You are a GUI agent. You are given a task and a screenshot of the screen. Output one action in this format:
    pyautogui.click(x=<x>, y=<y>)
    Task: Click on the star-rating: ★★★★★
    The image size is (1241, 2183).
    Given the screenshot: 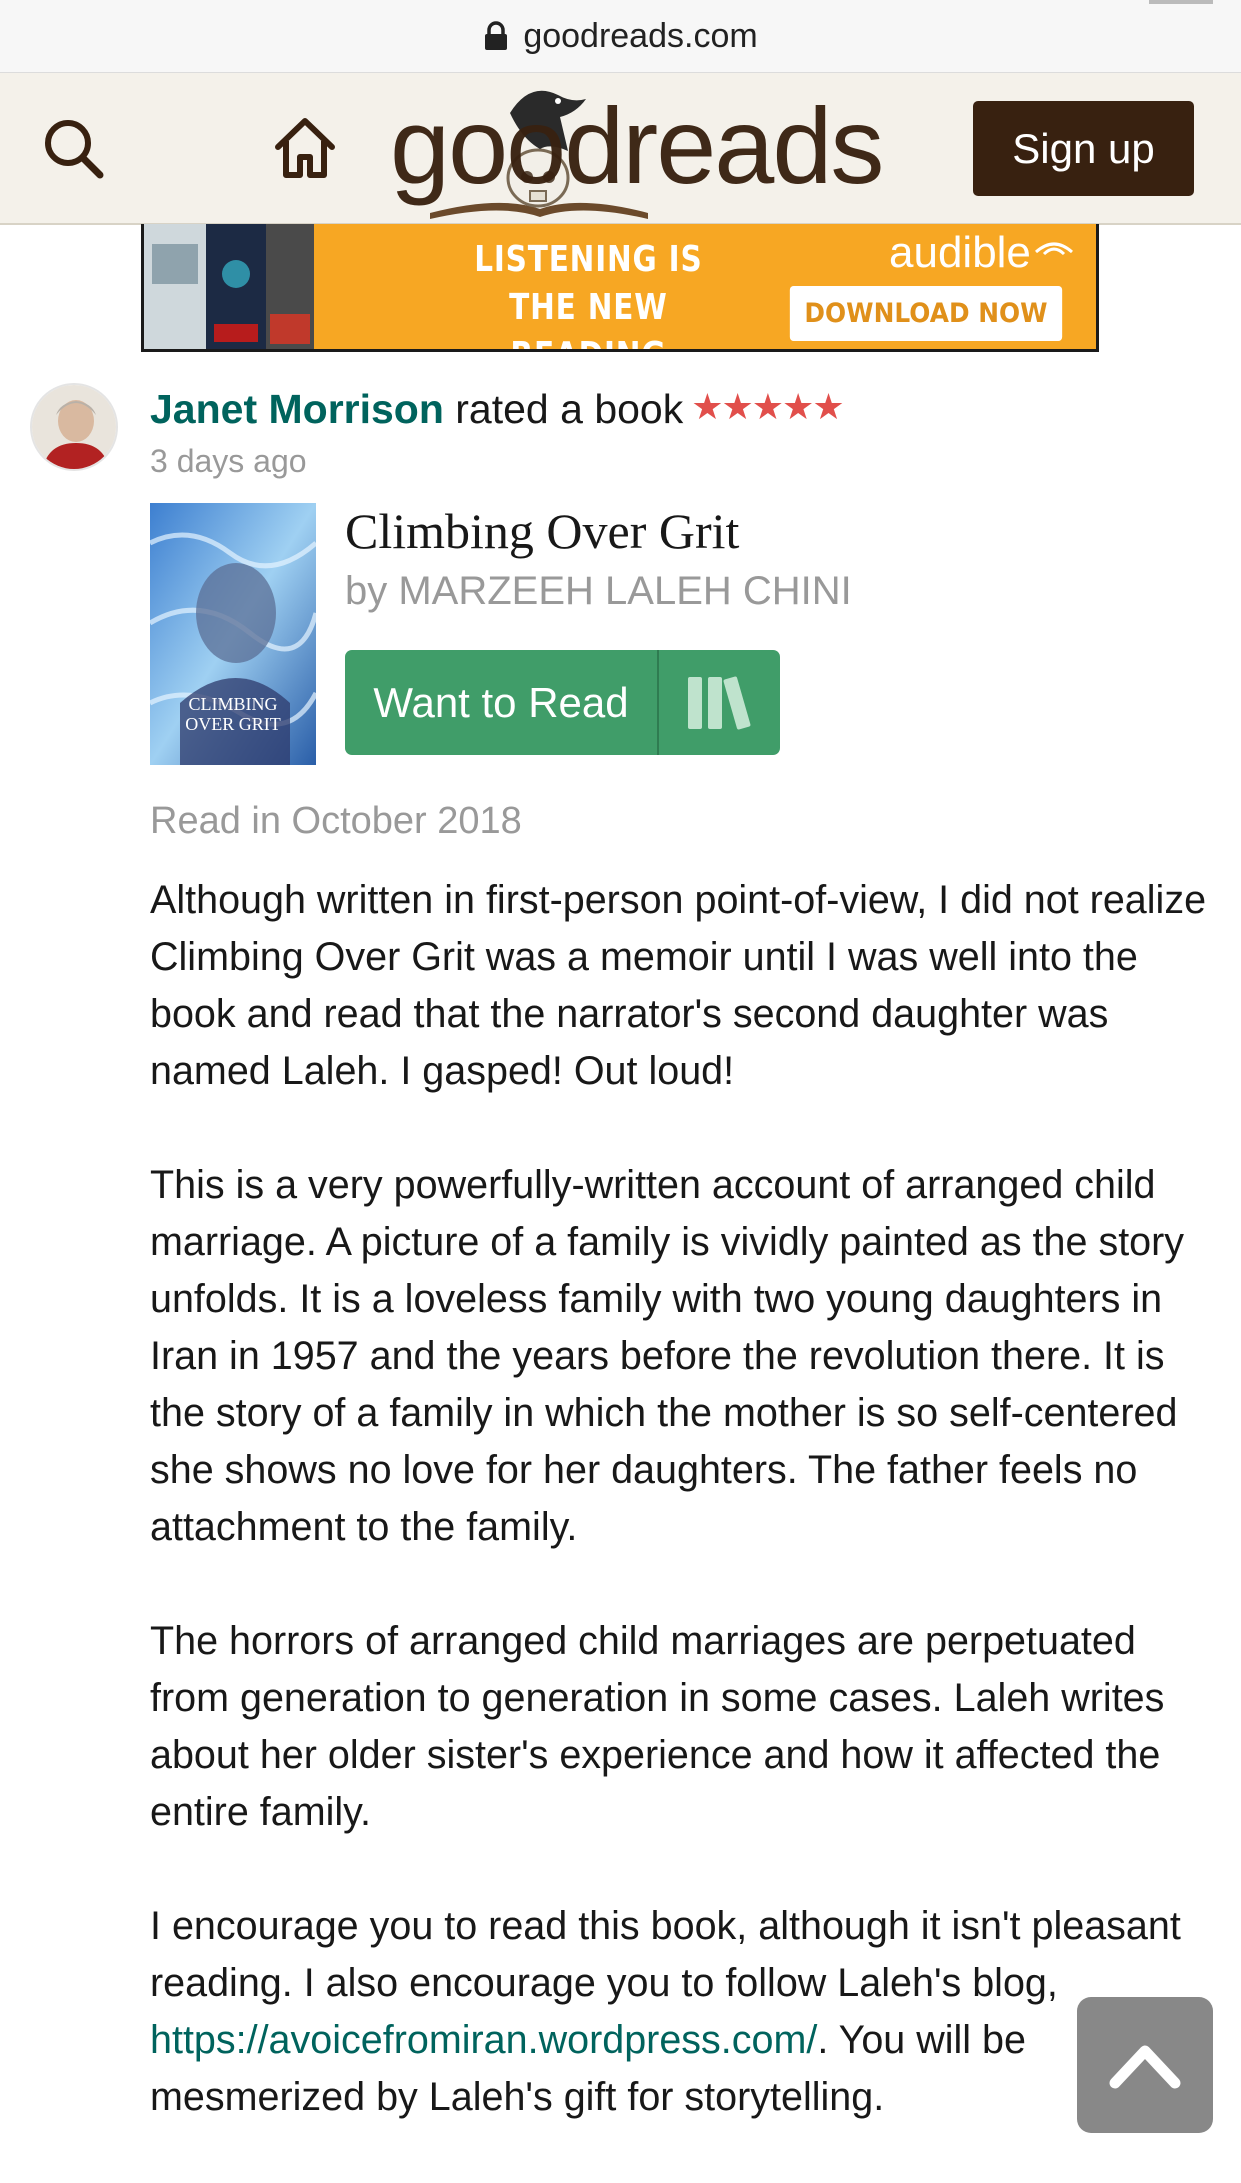 What is the action you would take?
    pyautogui.click(x=767, y=406)
    